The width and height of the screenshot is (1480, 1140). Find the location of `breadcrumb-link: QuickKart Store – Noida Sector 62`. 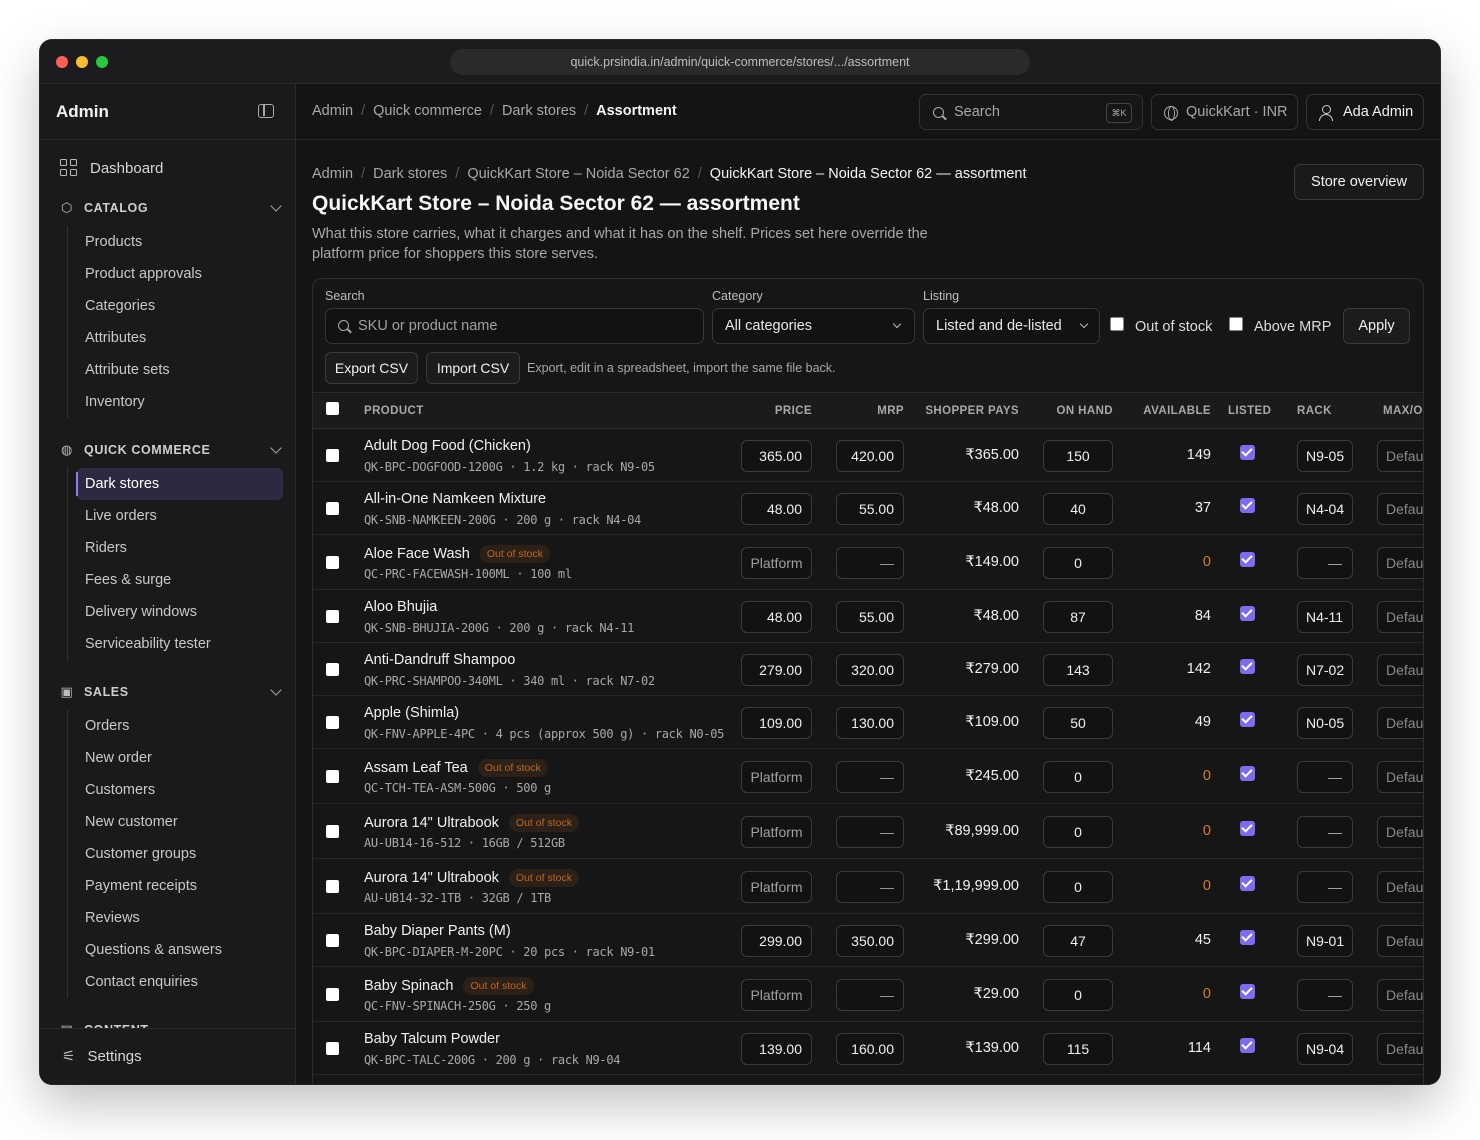

breadcrumb-link: QuickKart Store – Noida Sector 62 is located at coordinates (578, 174).